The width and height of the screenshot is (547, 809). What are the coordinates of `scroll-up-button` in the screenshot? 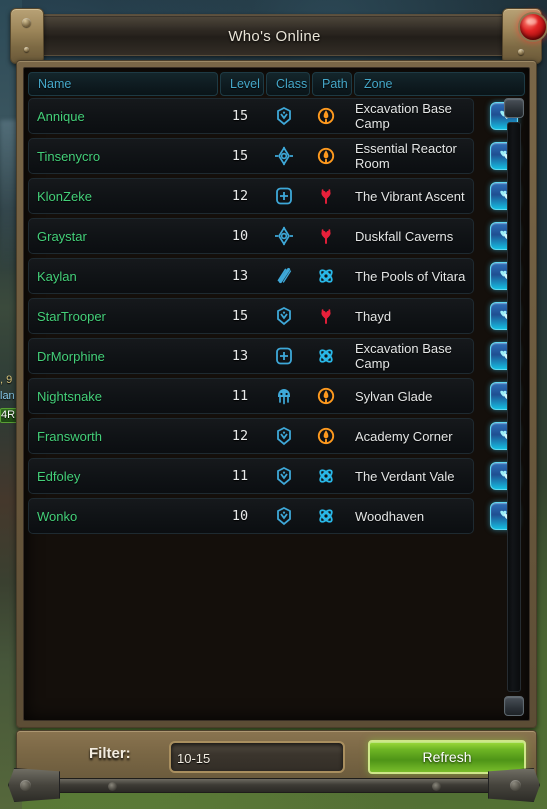 It's located at (514, 108).